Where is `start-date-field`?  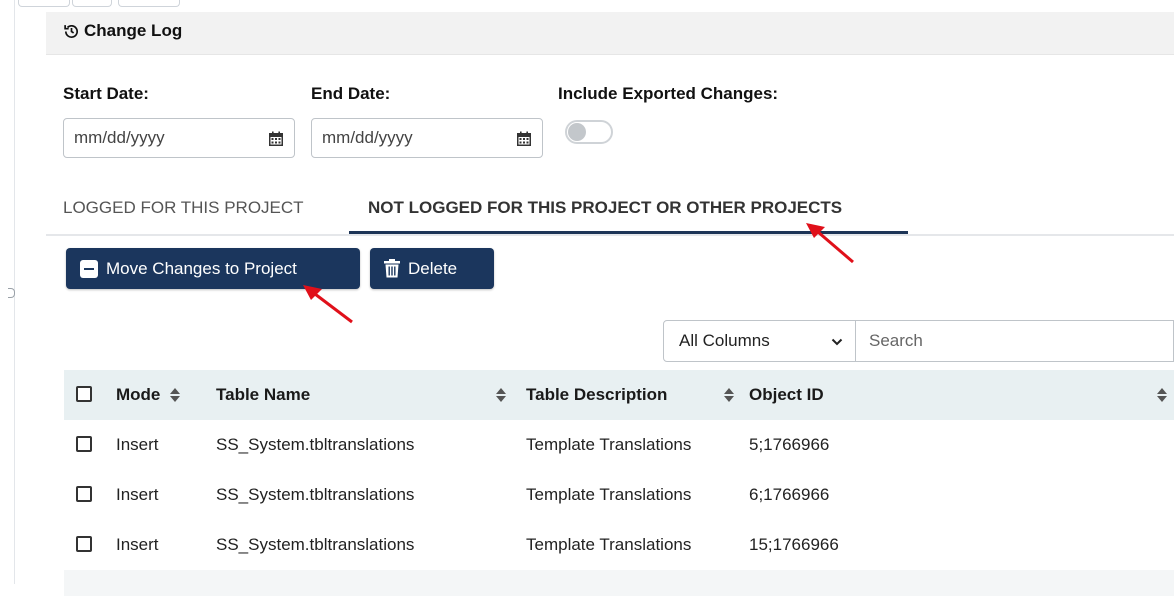
start-date-field is located at coordinates (179, 138).